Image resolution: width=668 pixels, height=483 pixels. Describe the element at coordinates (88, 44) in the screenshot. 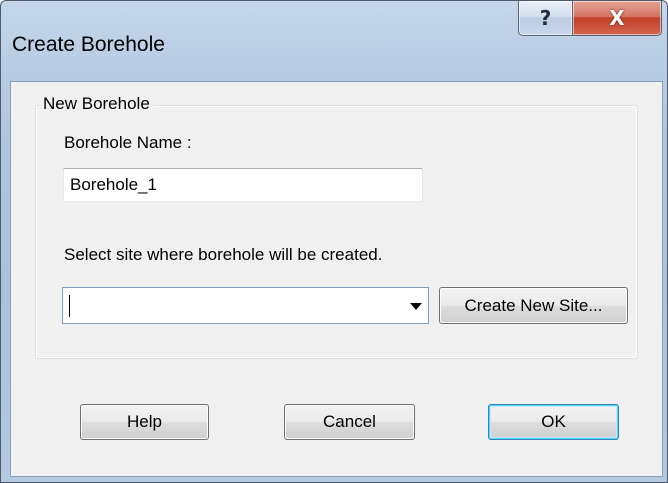

I see `window-title: Create Borehole` at that location.